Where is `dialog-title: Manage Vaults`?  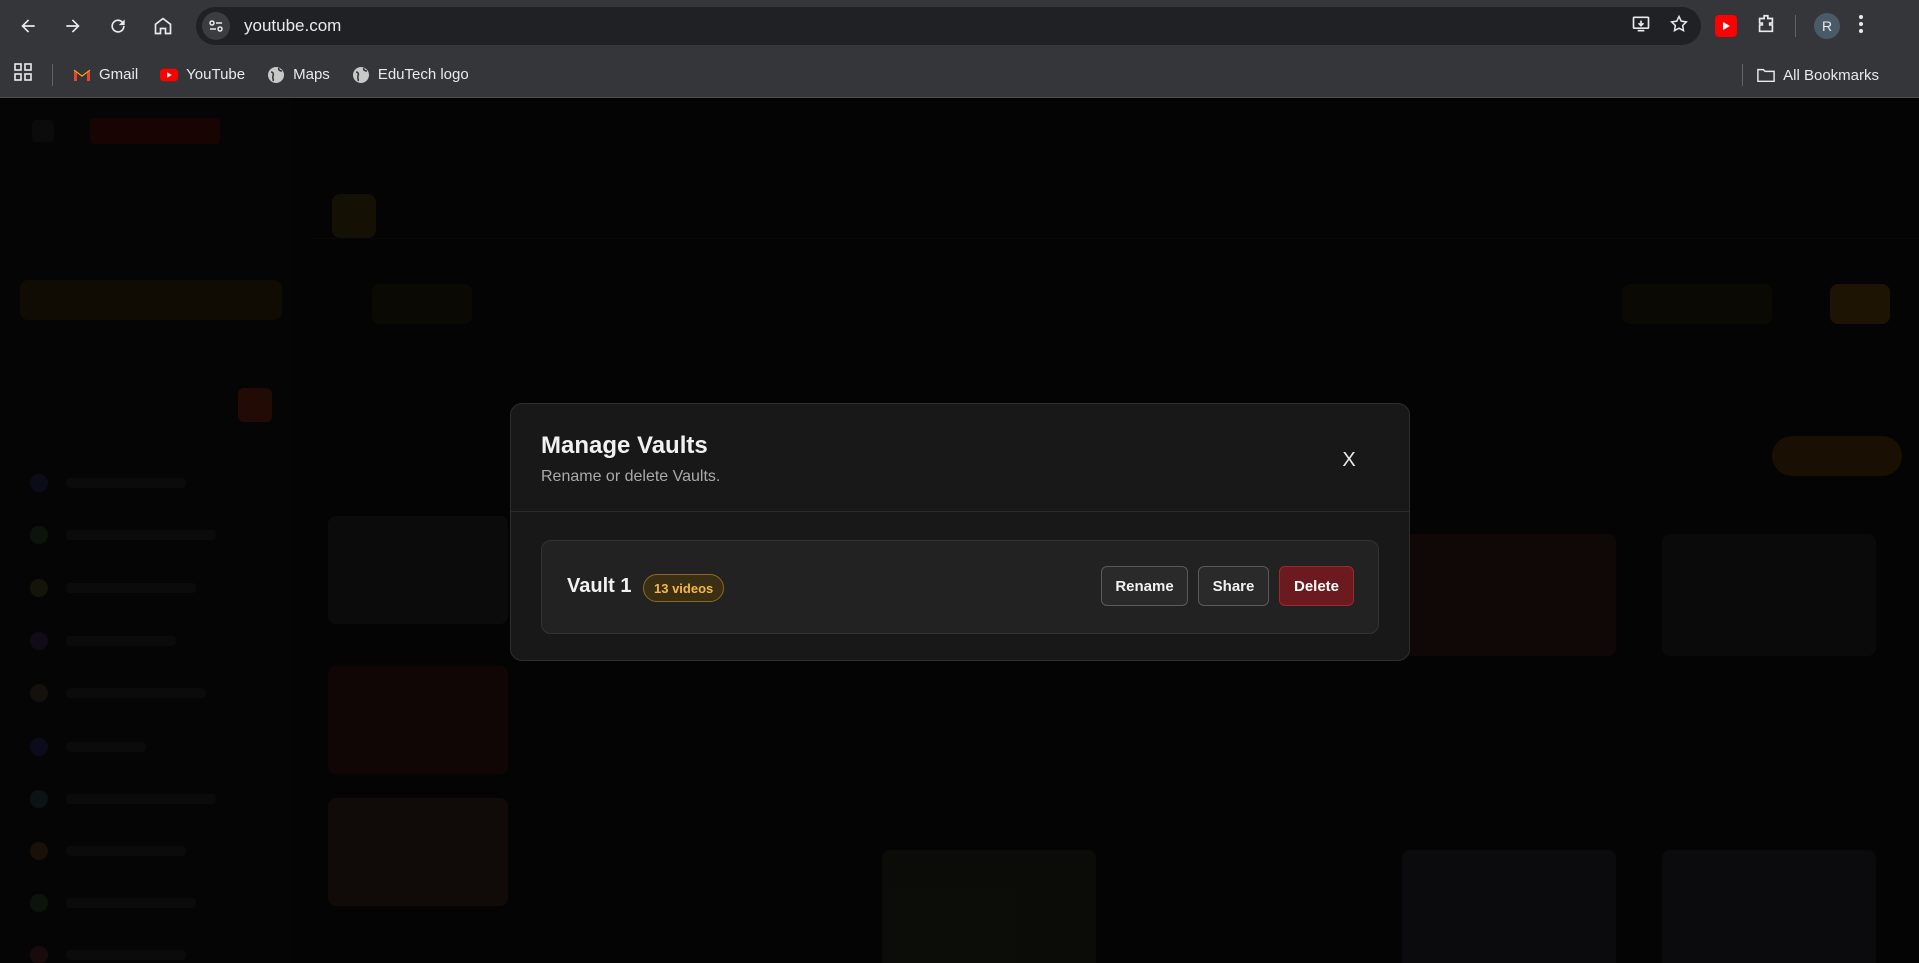 dialog-title: Manage Vaults is located at coordinates (624, 445).